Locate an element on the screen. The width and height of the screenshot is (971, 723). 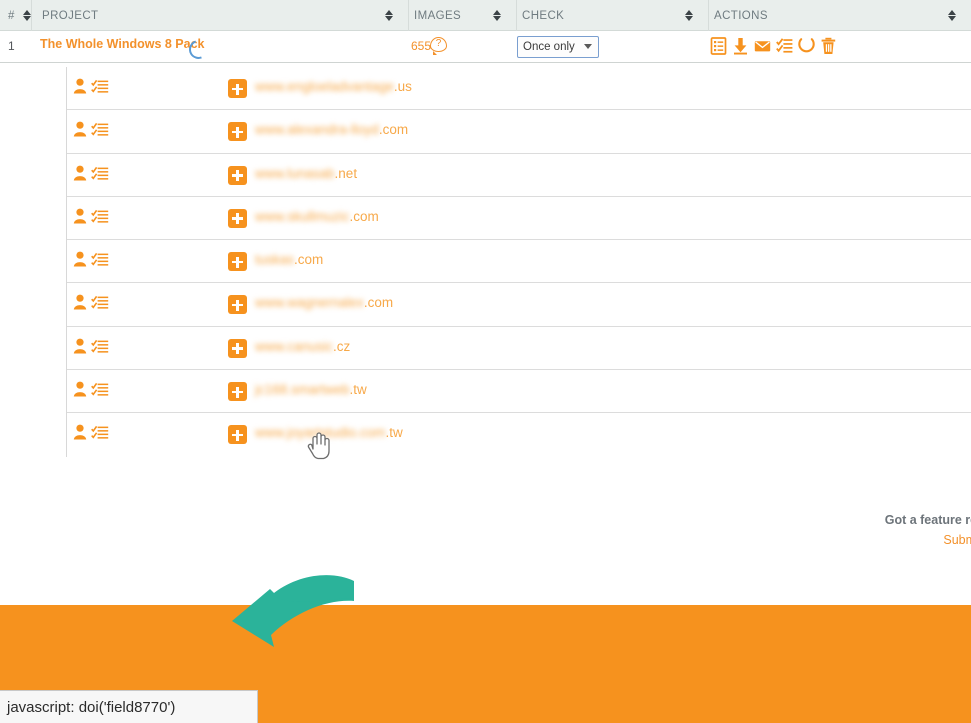
url-row: www.skullmuzic.com is located at coordinates (519, 219).